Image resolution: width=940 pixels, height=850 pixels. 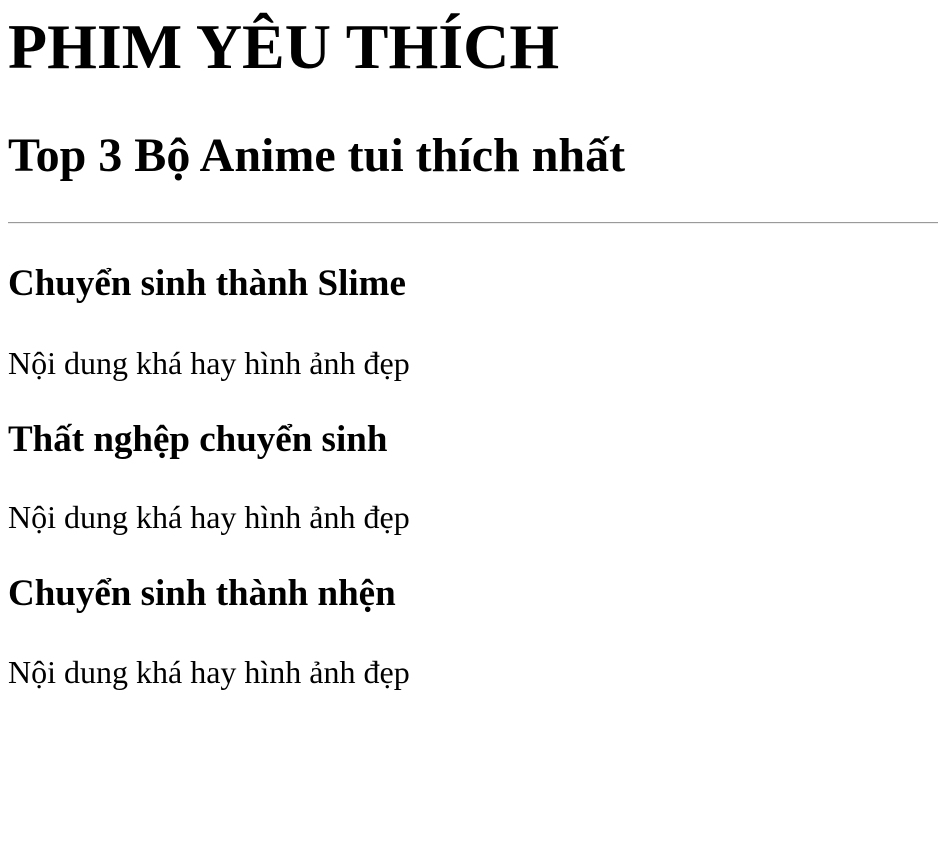 What do you see at coordinates (198, 439) in the screenshot?
I see `anime-title-2: Thất nghệp chuyển sinh` at bounding box center [198, 439].